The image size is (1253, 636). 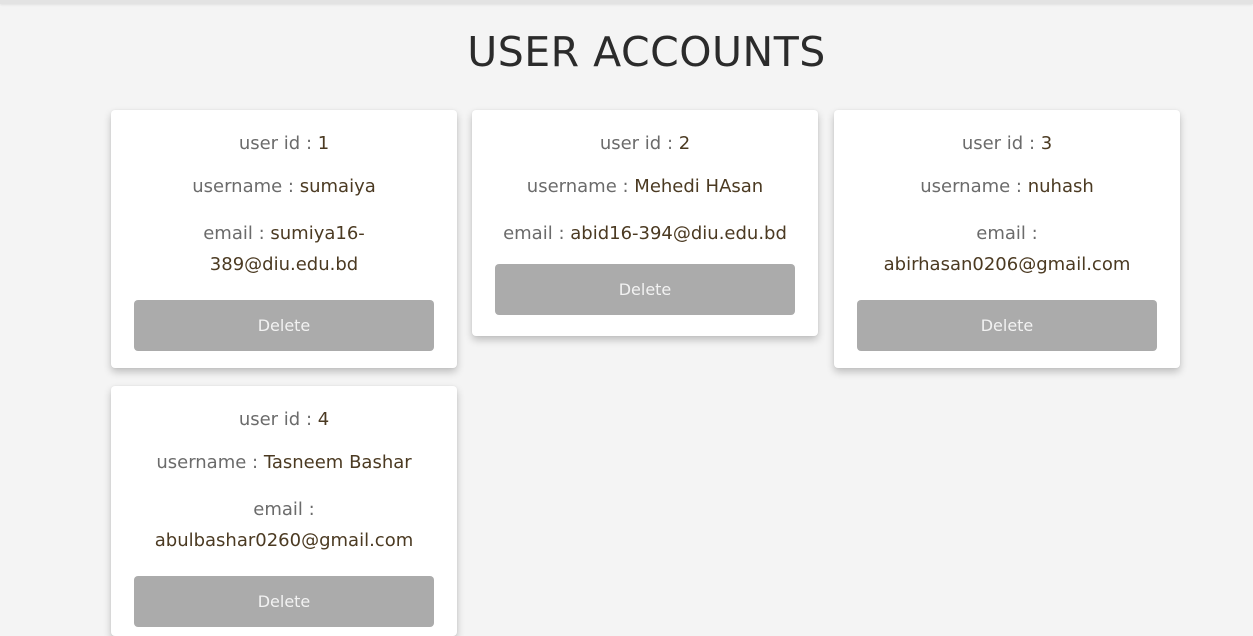 I want to click on user-id-line: user id : 4, so click(x=284, y=420).